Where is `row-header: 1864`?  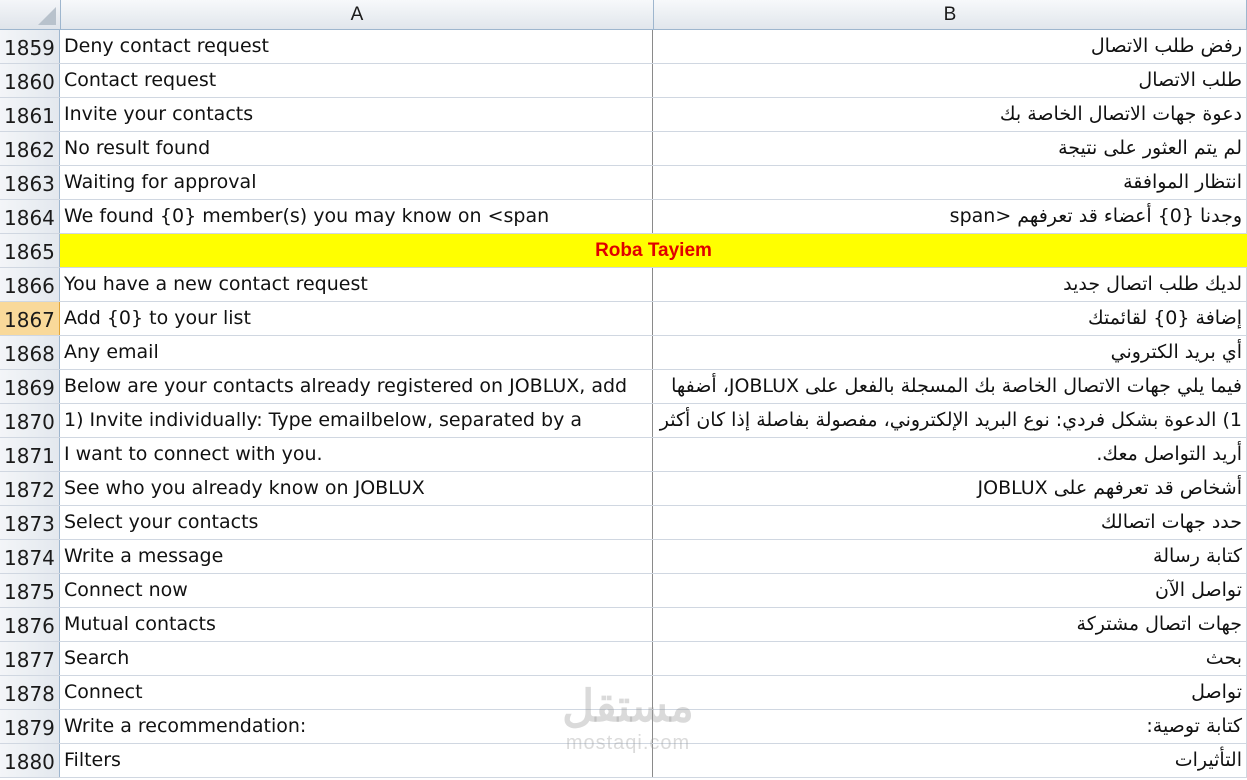 row-header: 1864 is located at coordinates (30, 216).